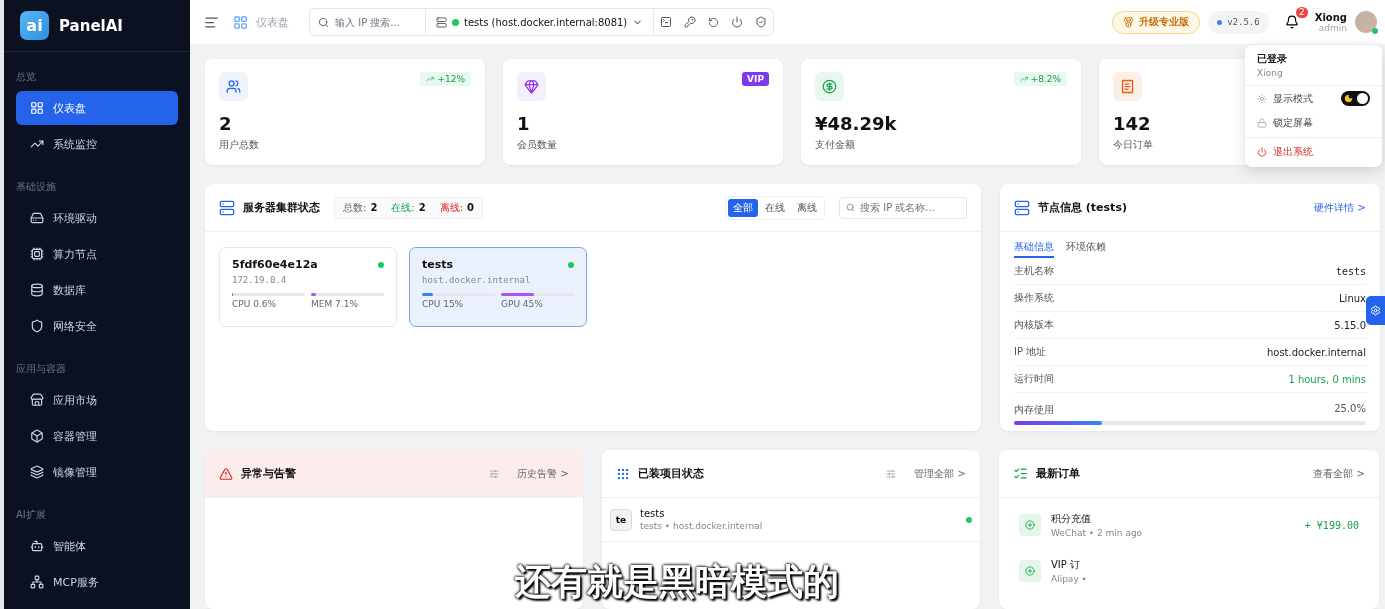 This screenshot has height=609, width=1385. Describe the element at coordinates (1352, 298) in the screenshot. I see `info-value: Linux` at that location.